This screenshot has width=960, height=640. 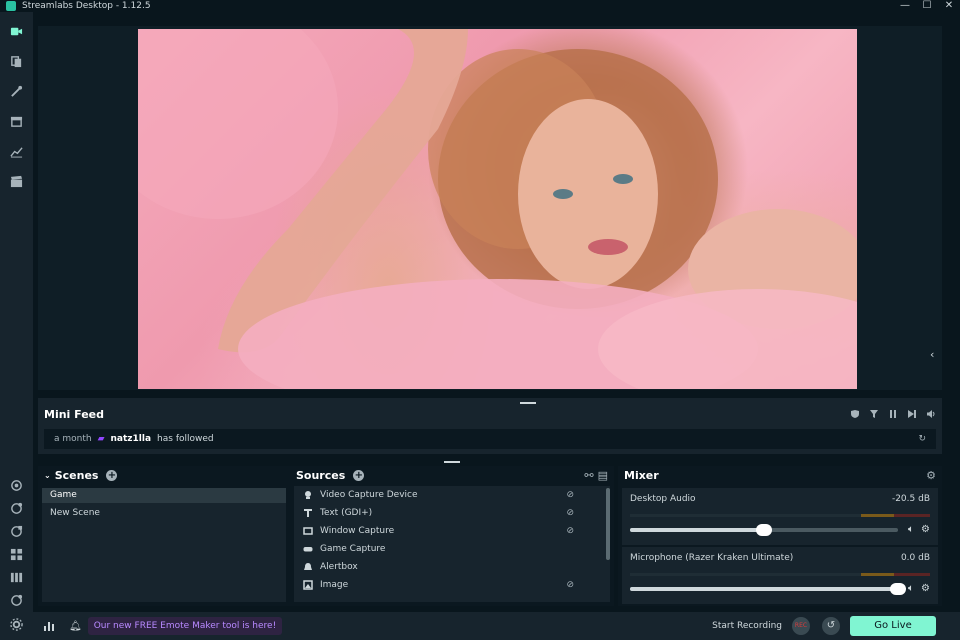 What do you see at coordinates (16, 326) in the screenshot?
I see `left-navigation` at bounding box center [16, 326].